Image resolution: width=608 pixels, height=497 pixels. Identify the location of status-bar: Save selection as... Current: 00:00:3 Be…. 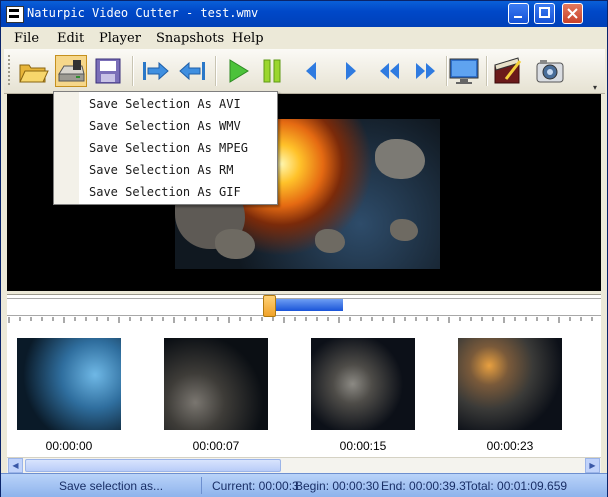
(304, 485).